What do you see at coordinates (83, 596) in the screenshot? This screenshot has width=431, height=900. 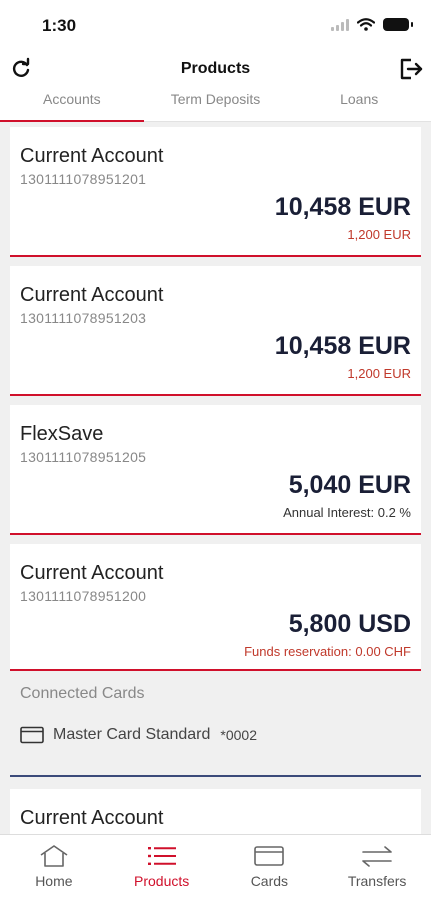 I see `account-number: 1301111078951200` at bounding box center [83, 596].